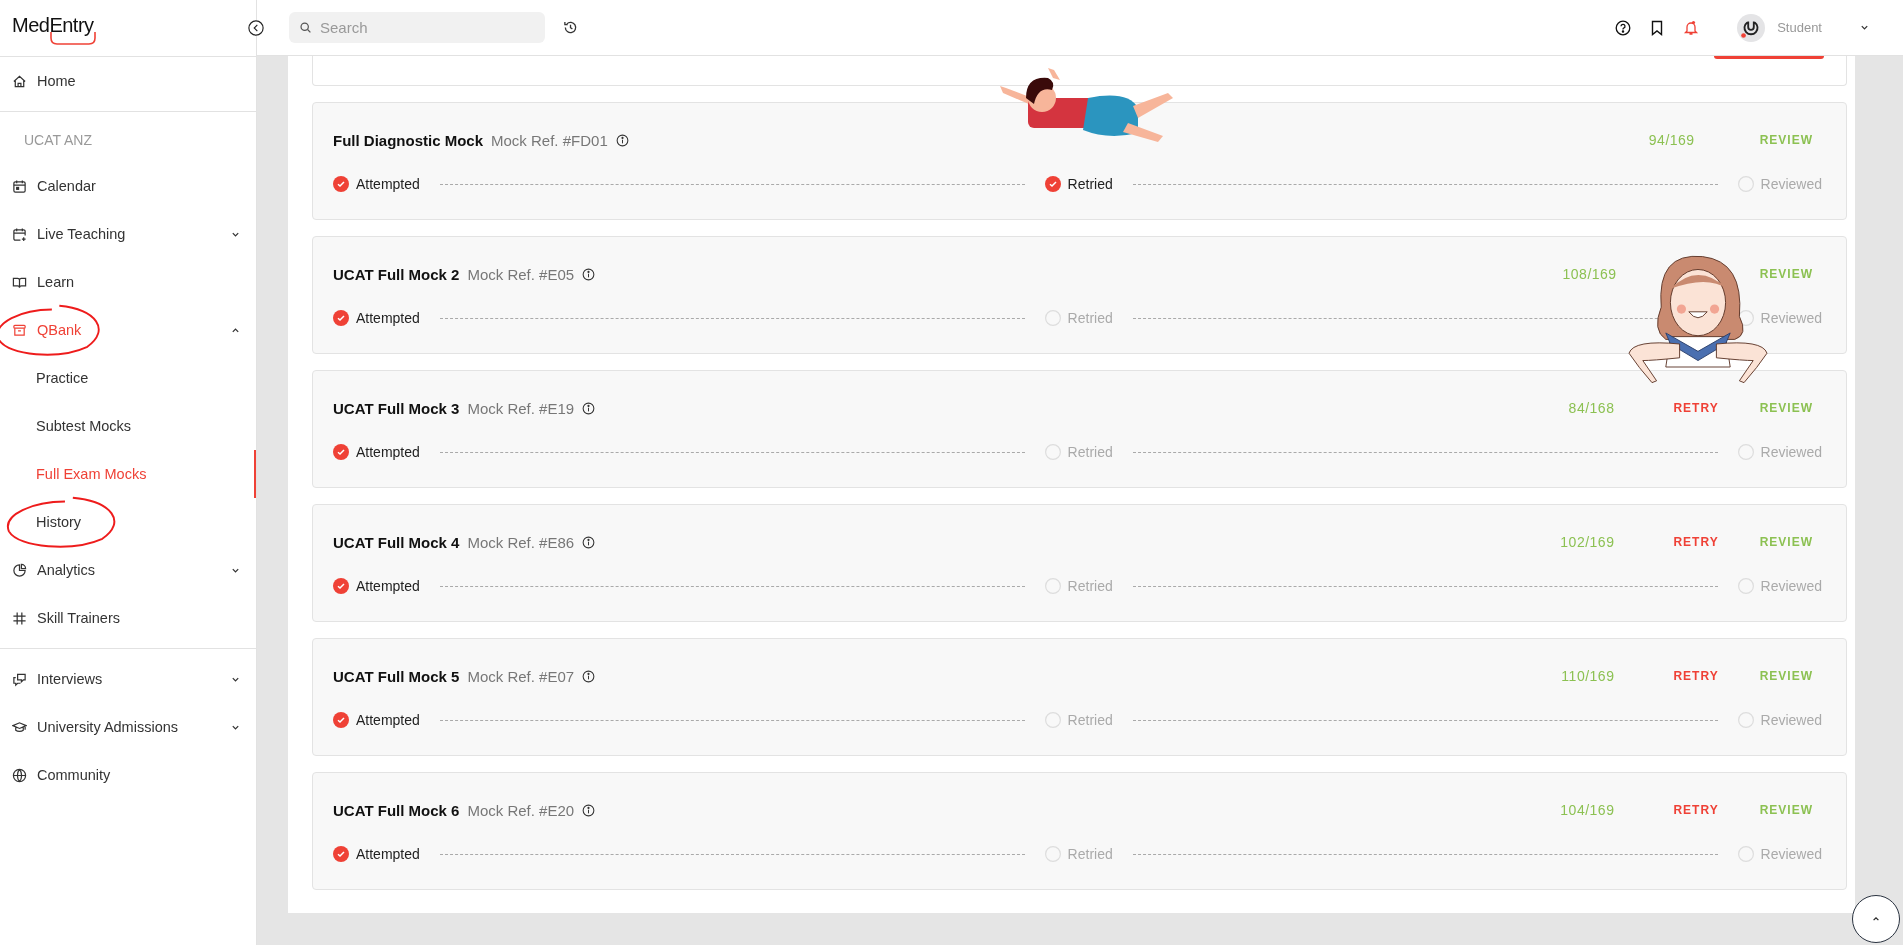  Describe the element at coordinates (396, 676) in the screenshot. I see `mock-title: UCAT Full Mock 5` at that location.